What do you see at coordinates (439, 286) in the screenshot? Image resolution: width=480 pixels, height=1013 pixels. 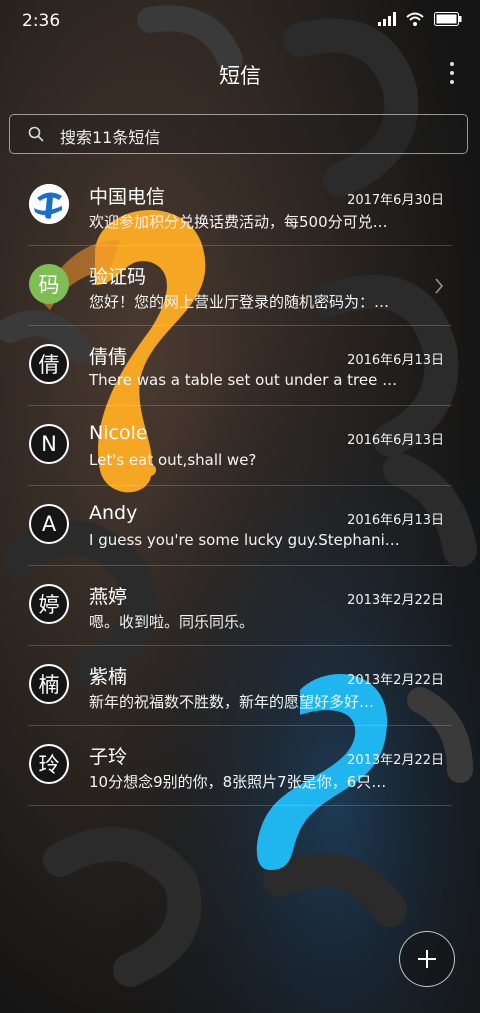 I see `chevron-right-icon` at bounding box center [439, 286].